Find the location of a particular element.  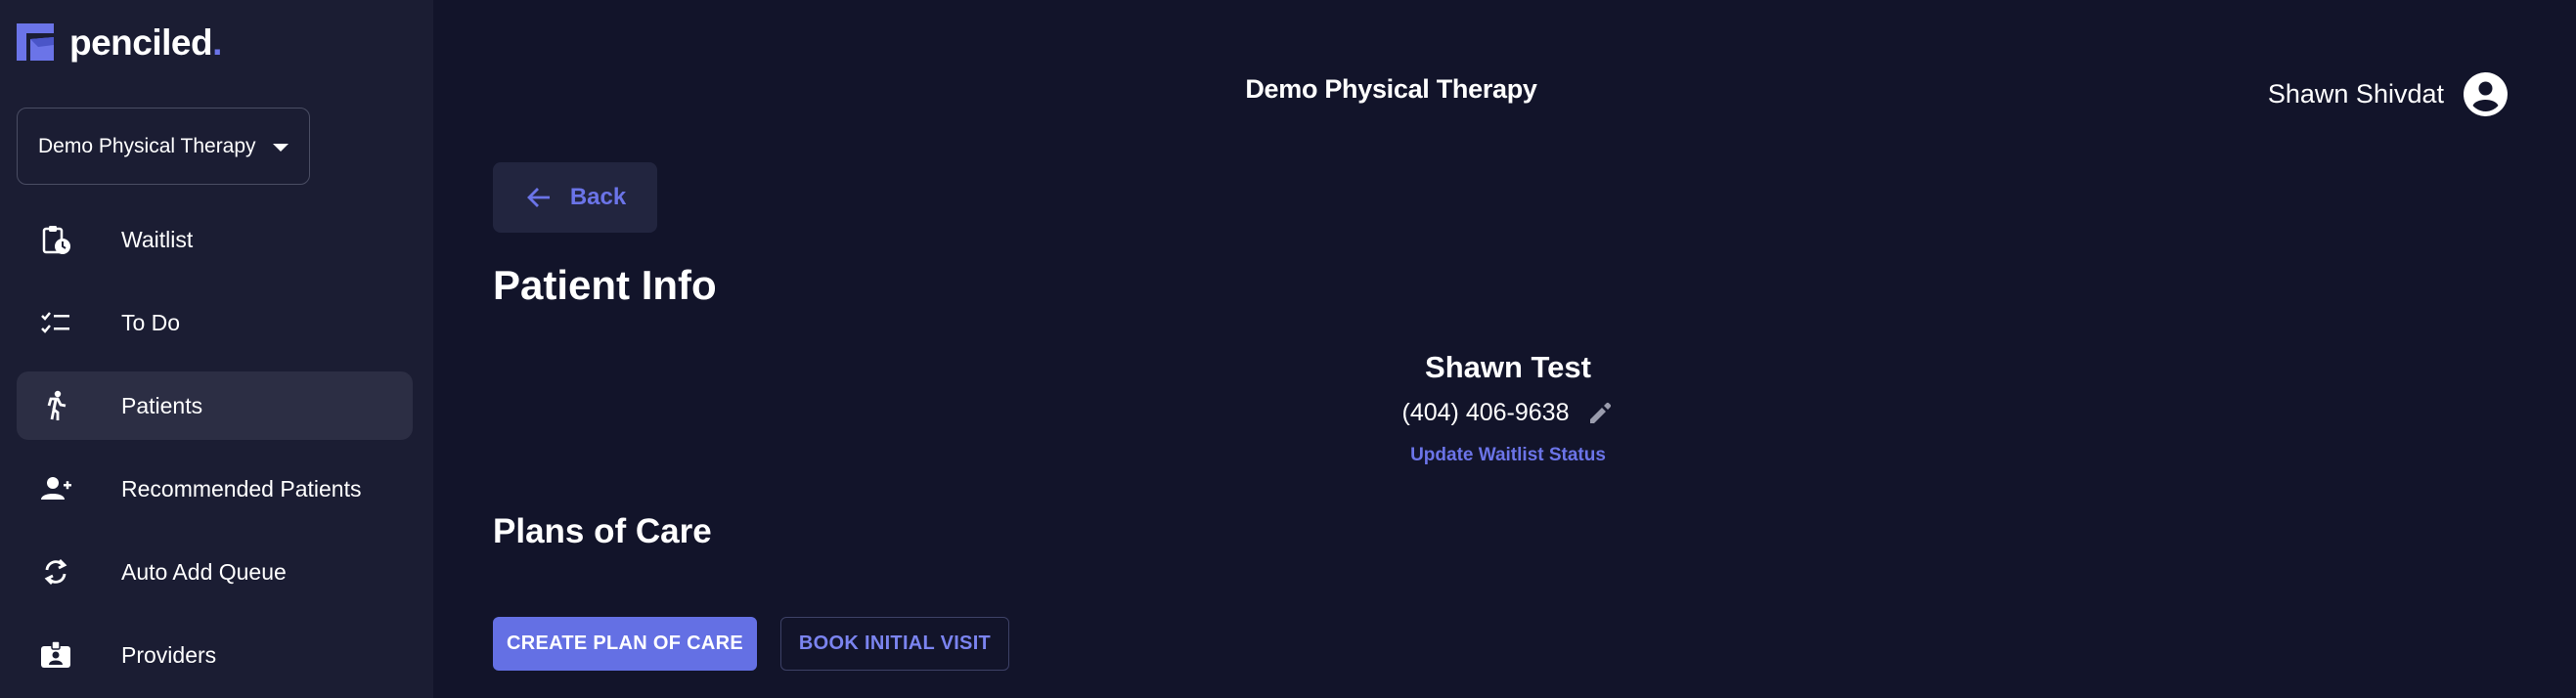

sidebar-item-patients: Patients is located at coordinates (215, 405).